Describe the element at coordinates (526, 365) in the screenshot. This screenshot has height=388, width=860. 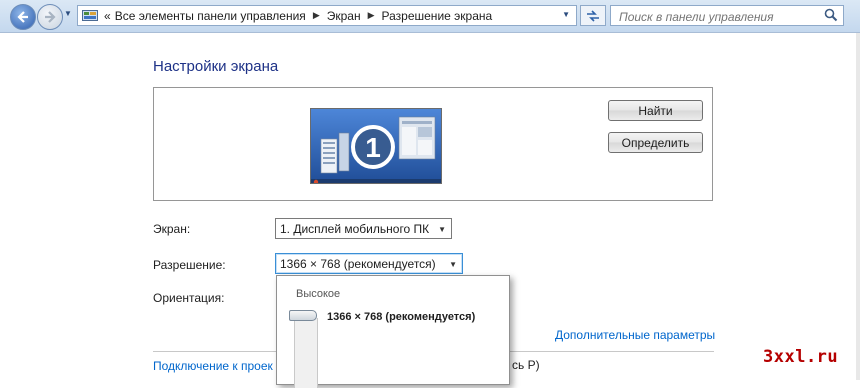
I see `connect-projector-hint-tail: сь P)` at that location.